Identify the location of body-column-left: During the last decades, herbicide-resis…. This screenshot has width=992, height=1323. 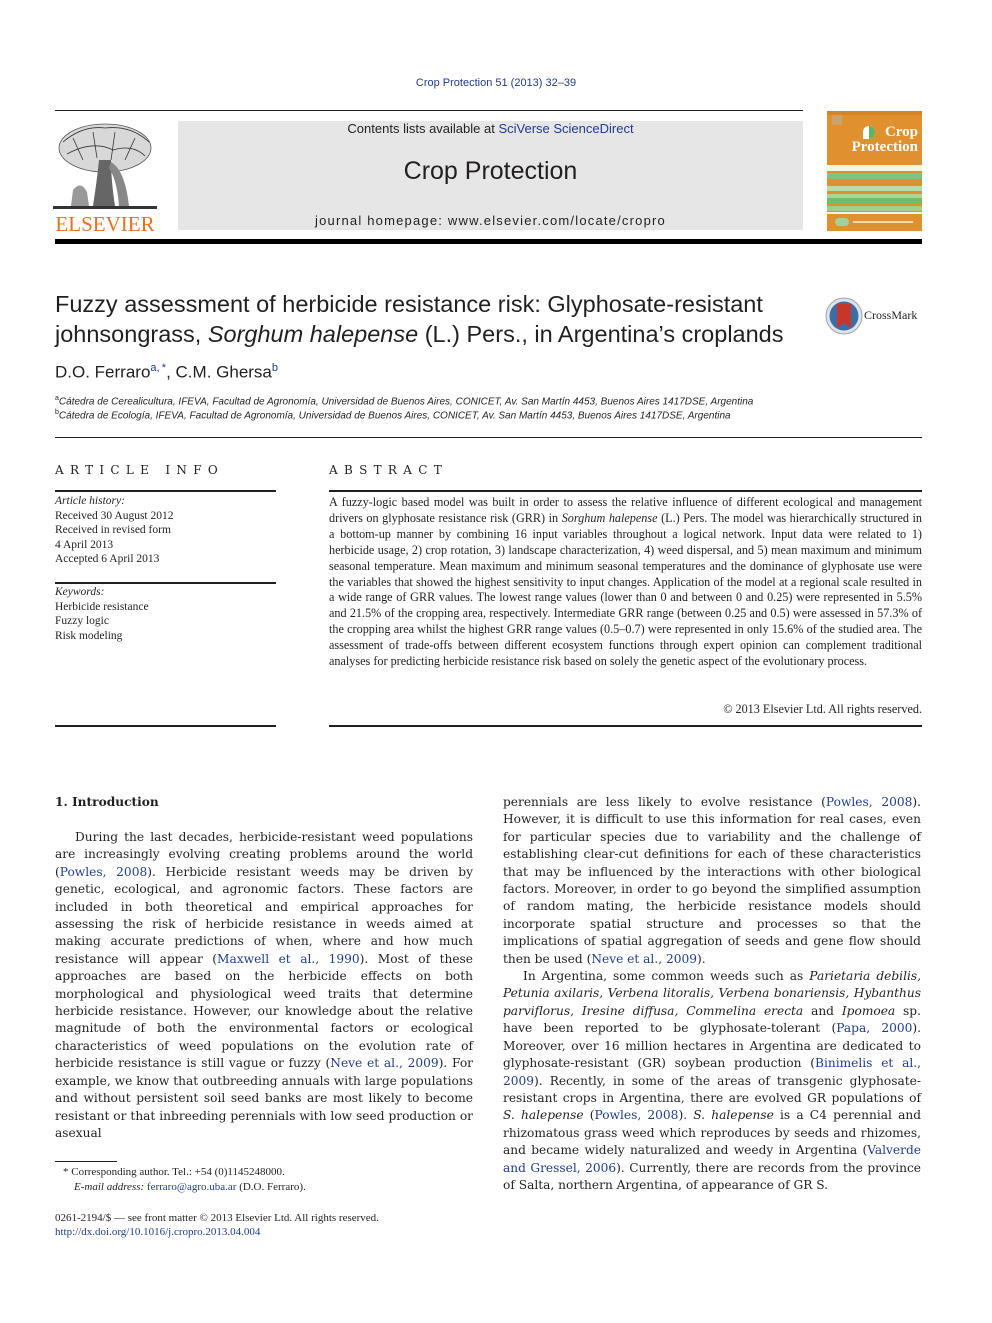
(264, 985).